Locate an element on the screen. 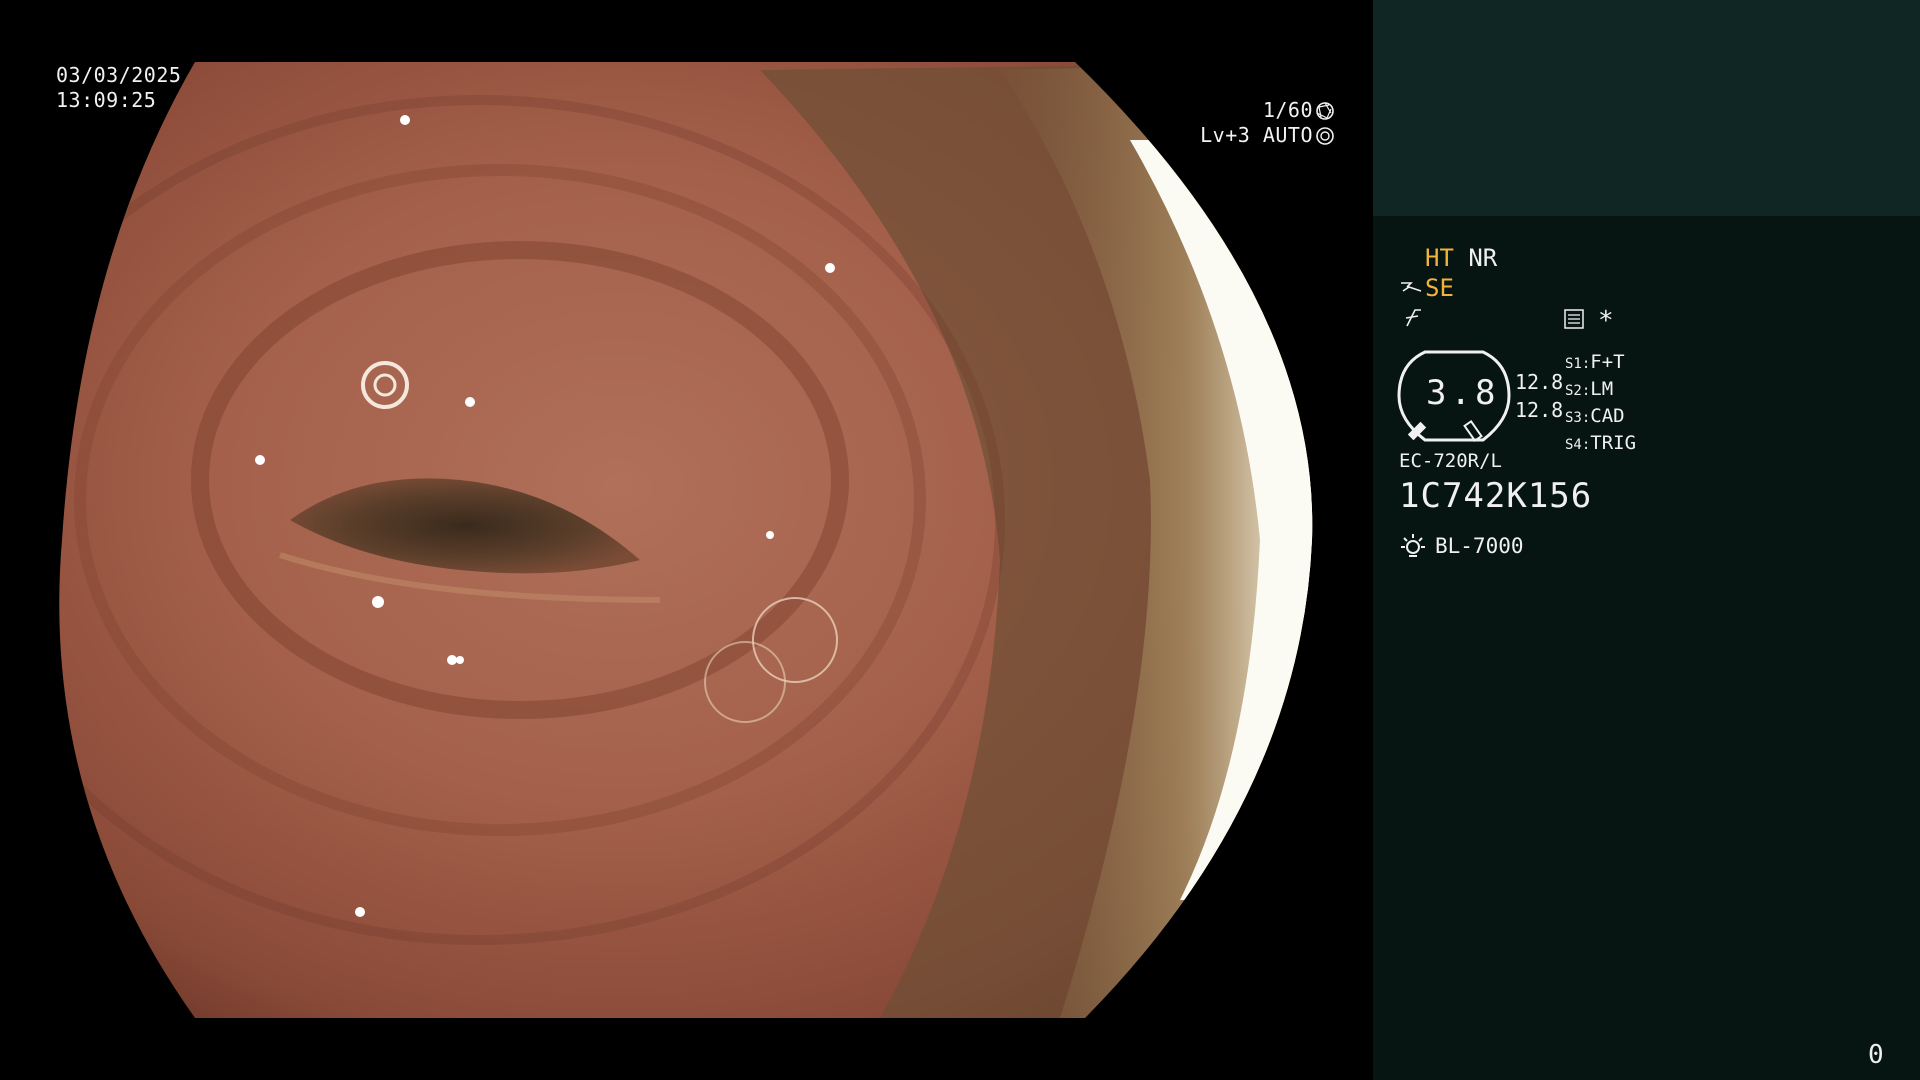 This screenshot has width=1920, height=1080. time-text: 13:09:25 is located at coordinates (106, 100).